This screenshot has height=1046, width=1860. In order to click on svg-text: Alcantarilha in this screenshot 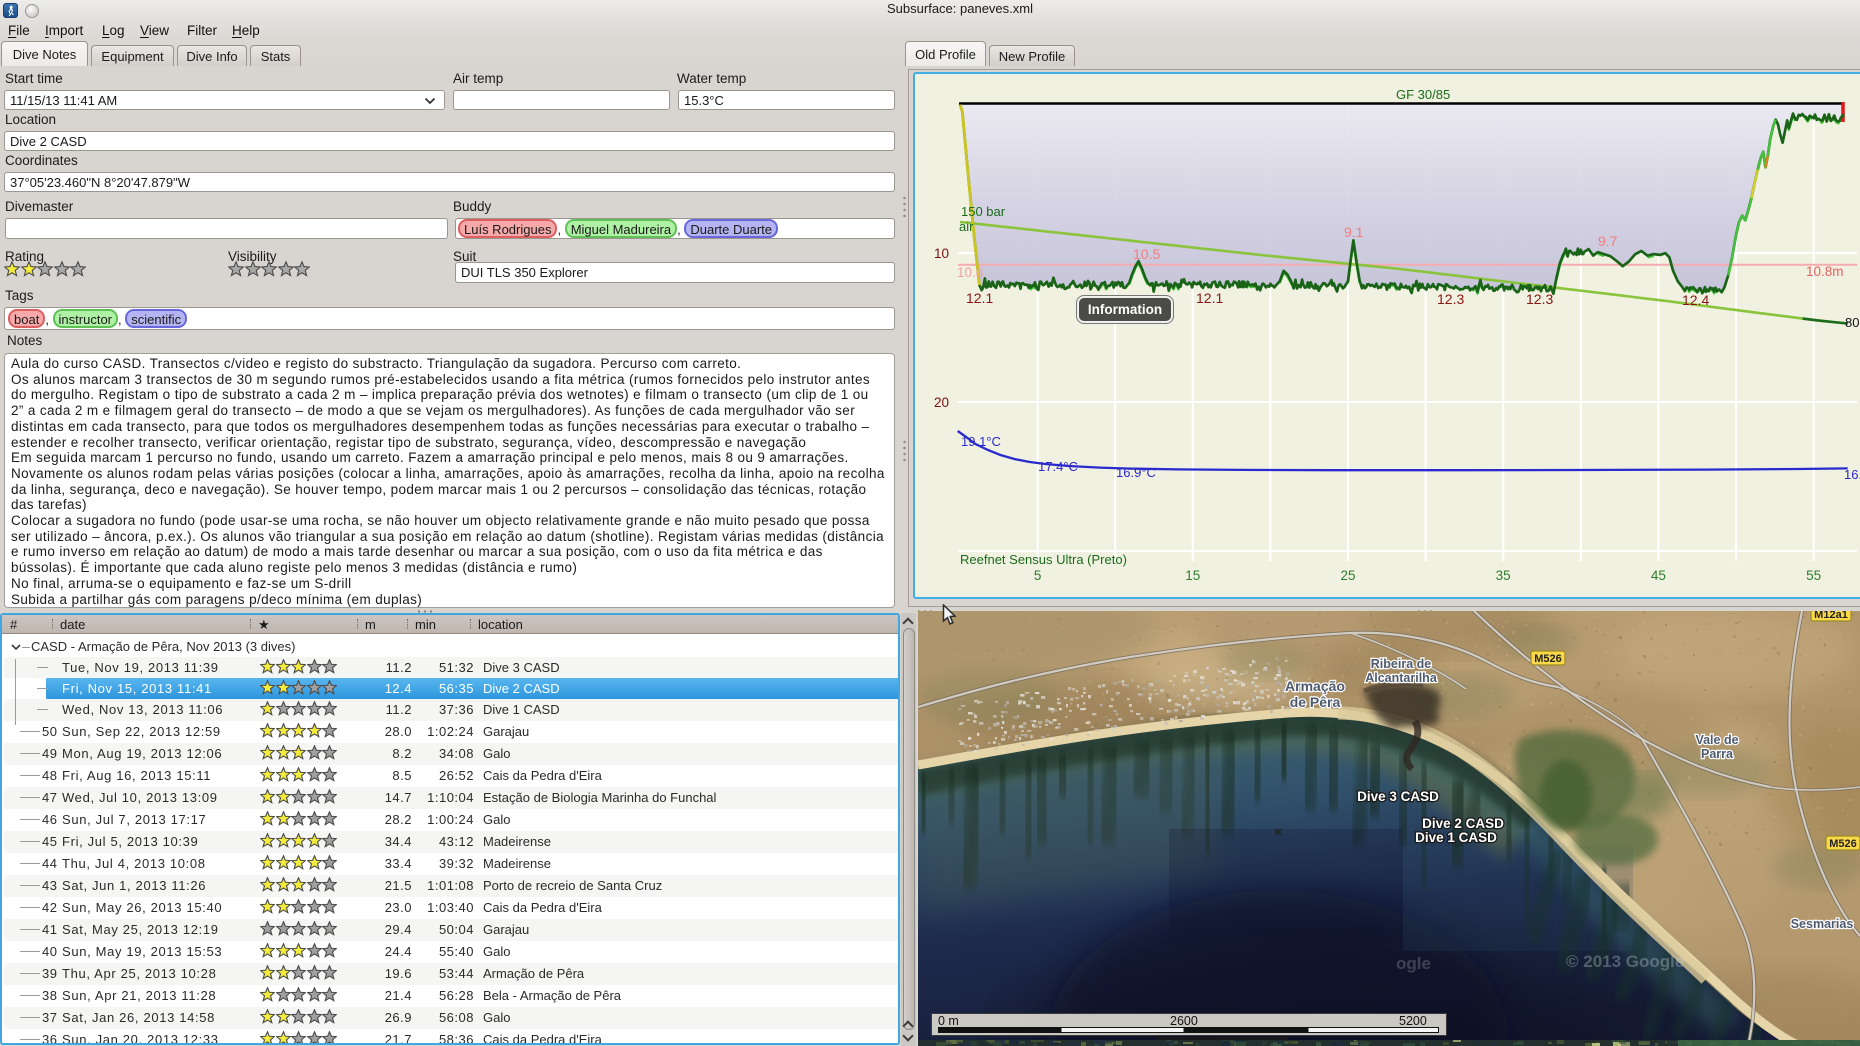, I will do `click(1401, 678)`.